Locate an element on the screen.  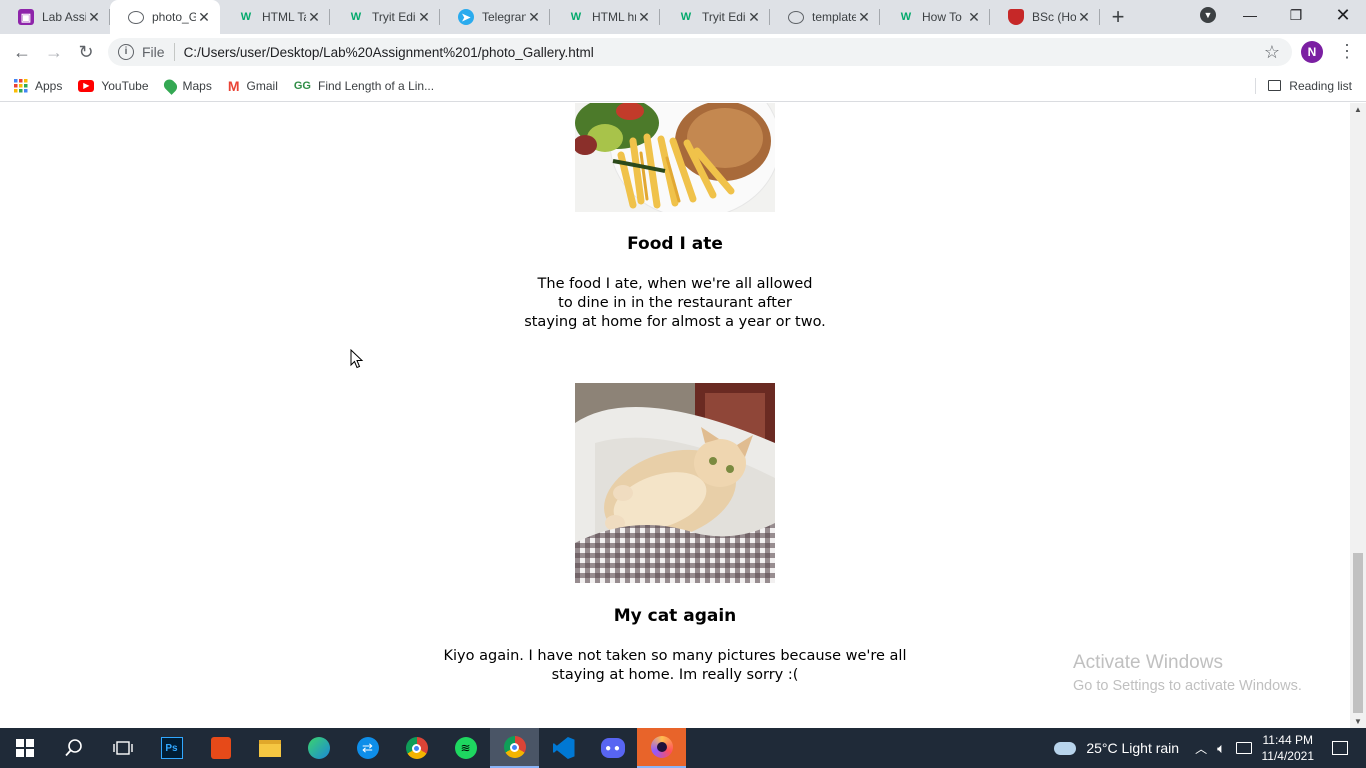
geeks-icon: GG is located at coordinates (302, 85).